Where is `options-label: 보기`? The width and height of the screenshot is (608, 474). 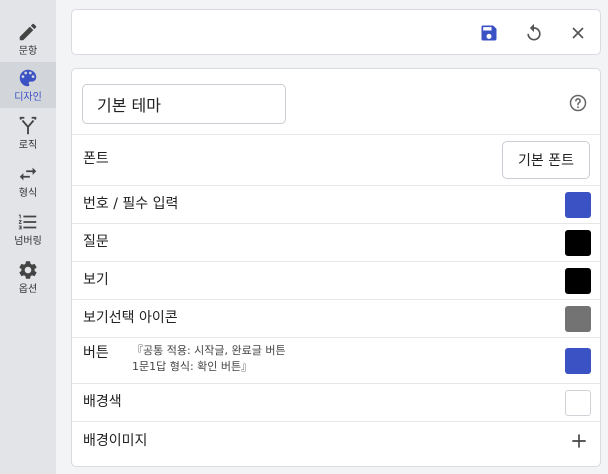
options-label: 보기 is located at coordinates (96, 280).